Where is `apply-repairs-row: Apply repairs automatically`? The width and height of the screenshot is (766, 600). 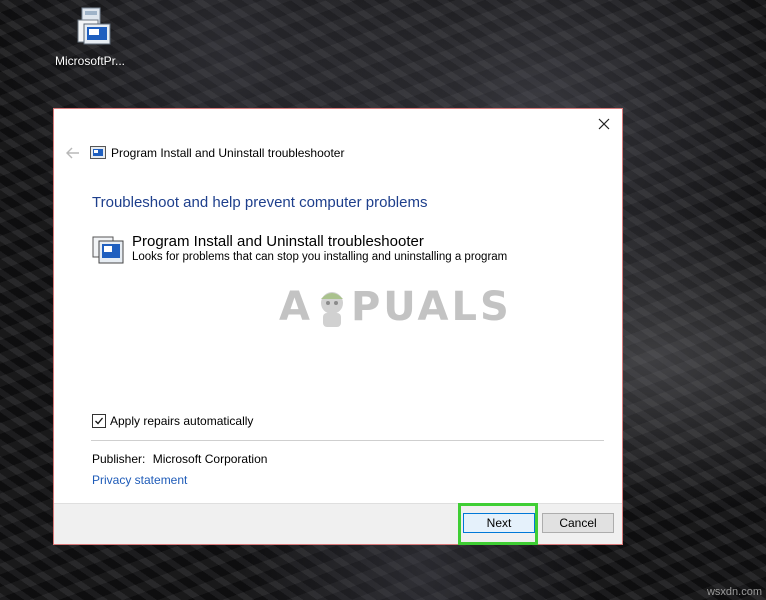 apply-repairs-row: Apply repairs automatically is located at coordinates (172, 421).